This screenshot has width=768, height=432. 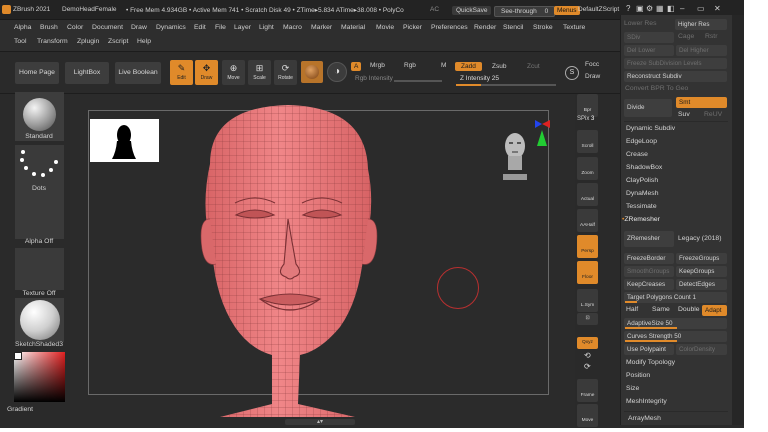 What do you see at coordinates (587, 246) in the screenshot?
I see `persp-button: Persp` at bounding box center [587, 246].